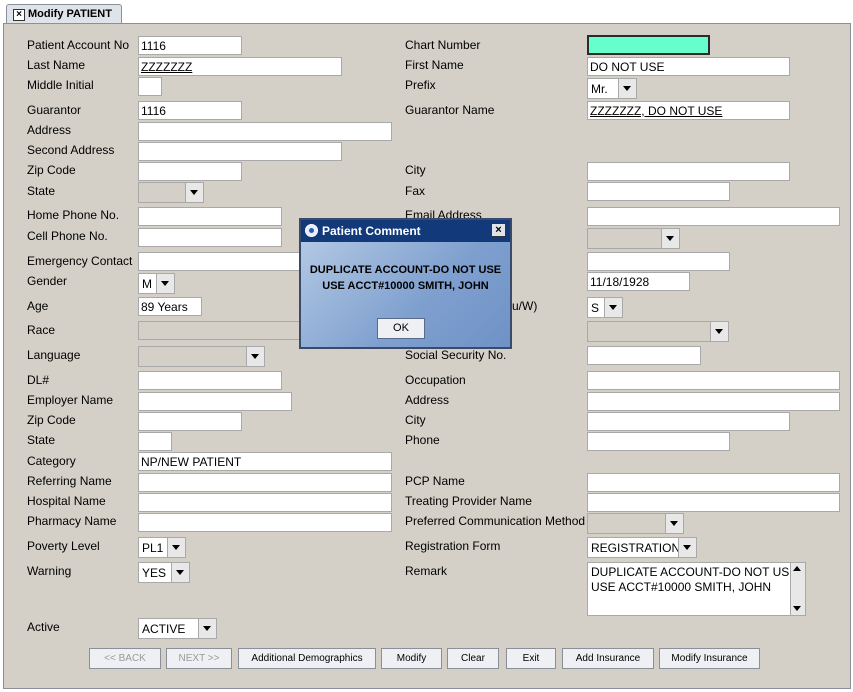 The width and height of the screenshot is (853, 692). Describe the element at coordinates (688, 421) in the screenshot. I see `employer-city-field` at that location.